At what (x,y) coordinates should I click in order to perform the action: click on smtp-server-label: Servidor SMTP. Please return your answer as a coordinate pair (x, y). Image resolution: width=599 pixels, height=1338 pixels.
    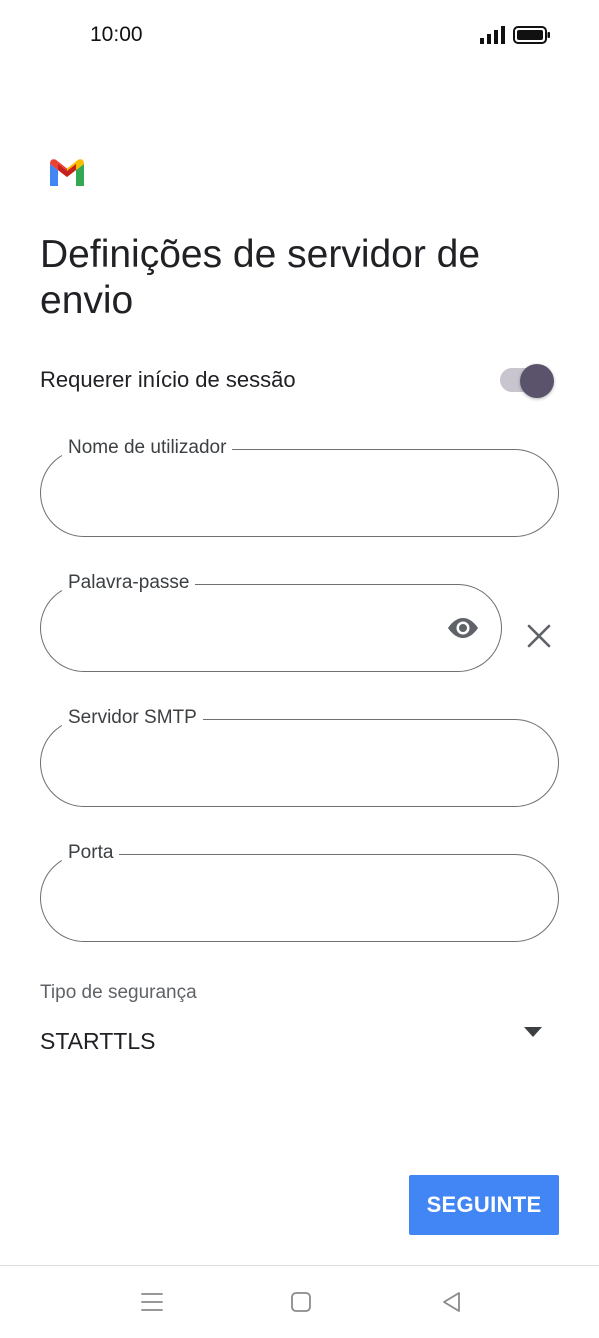
    Looking at the image, I should click on (132, 718).